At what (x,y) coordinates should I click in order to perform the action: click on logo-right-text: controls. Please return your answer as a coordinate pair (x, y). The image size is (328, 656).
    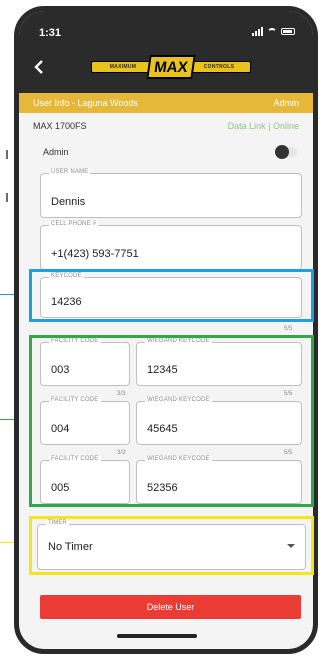
    Looking at the image, I should click on (219, 67).